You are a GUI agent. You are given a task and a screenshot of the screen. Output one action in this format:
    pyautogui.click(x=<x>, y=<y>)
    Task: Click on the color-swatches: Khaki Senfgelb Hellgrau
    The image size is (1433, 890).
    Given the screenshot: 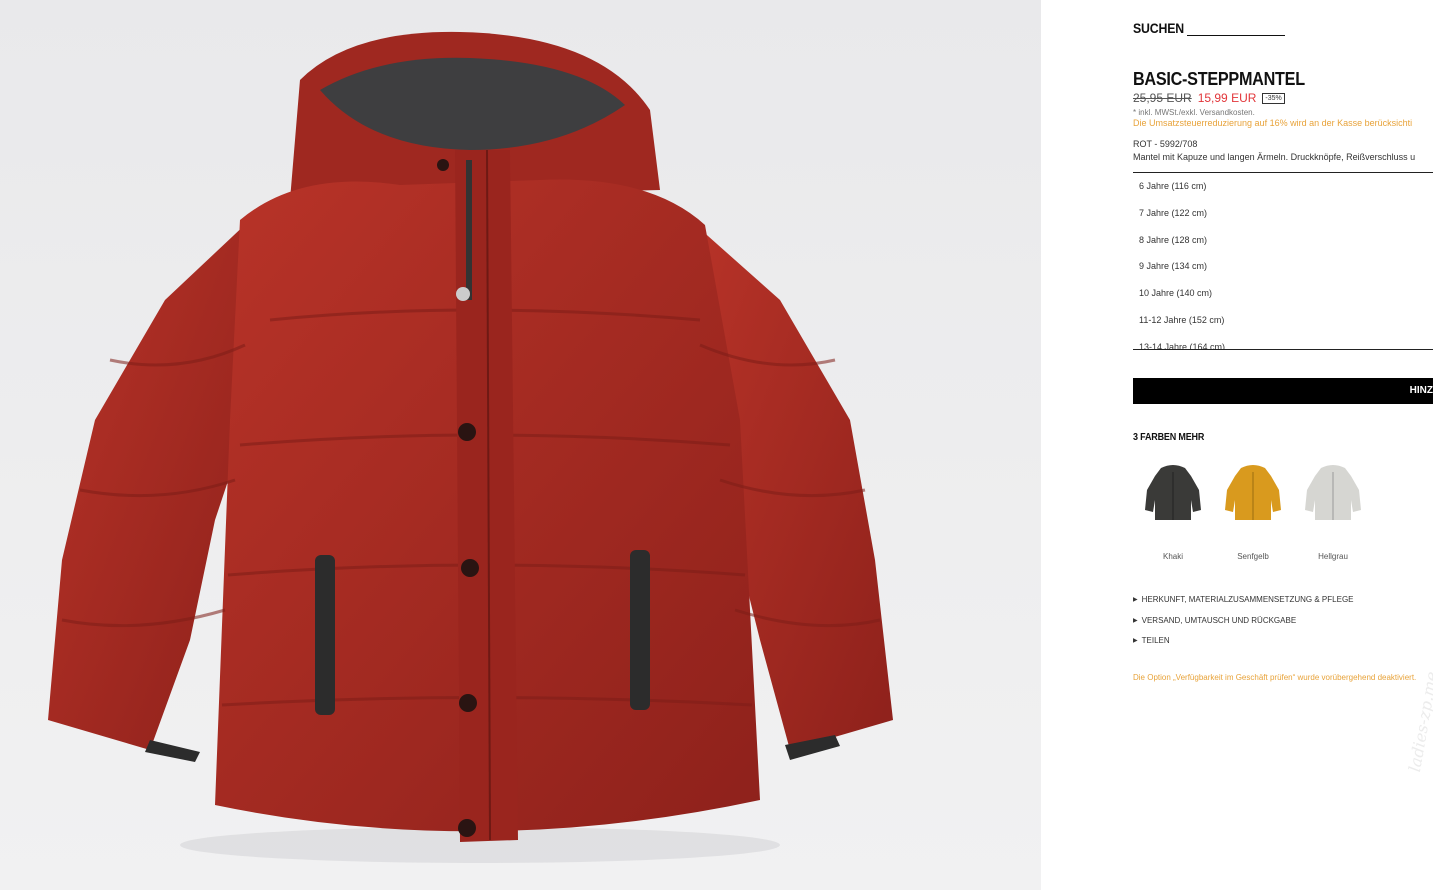 What is the action you would take?
    pyautogui.click(x=1253, y=510)
    